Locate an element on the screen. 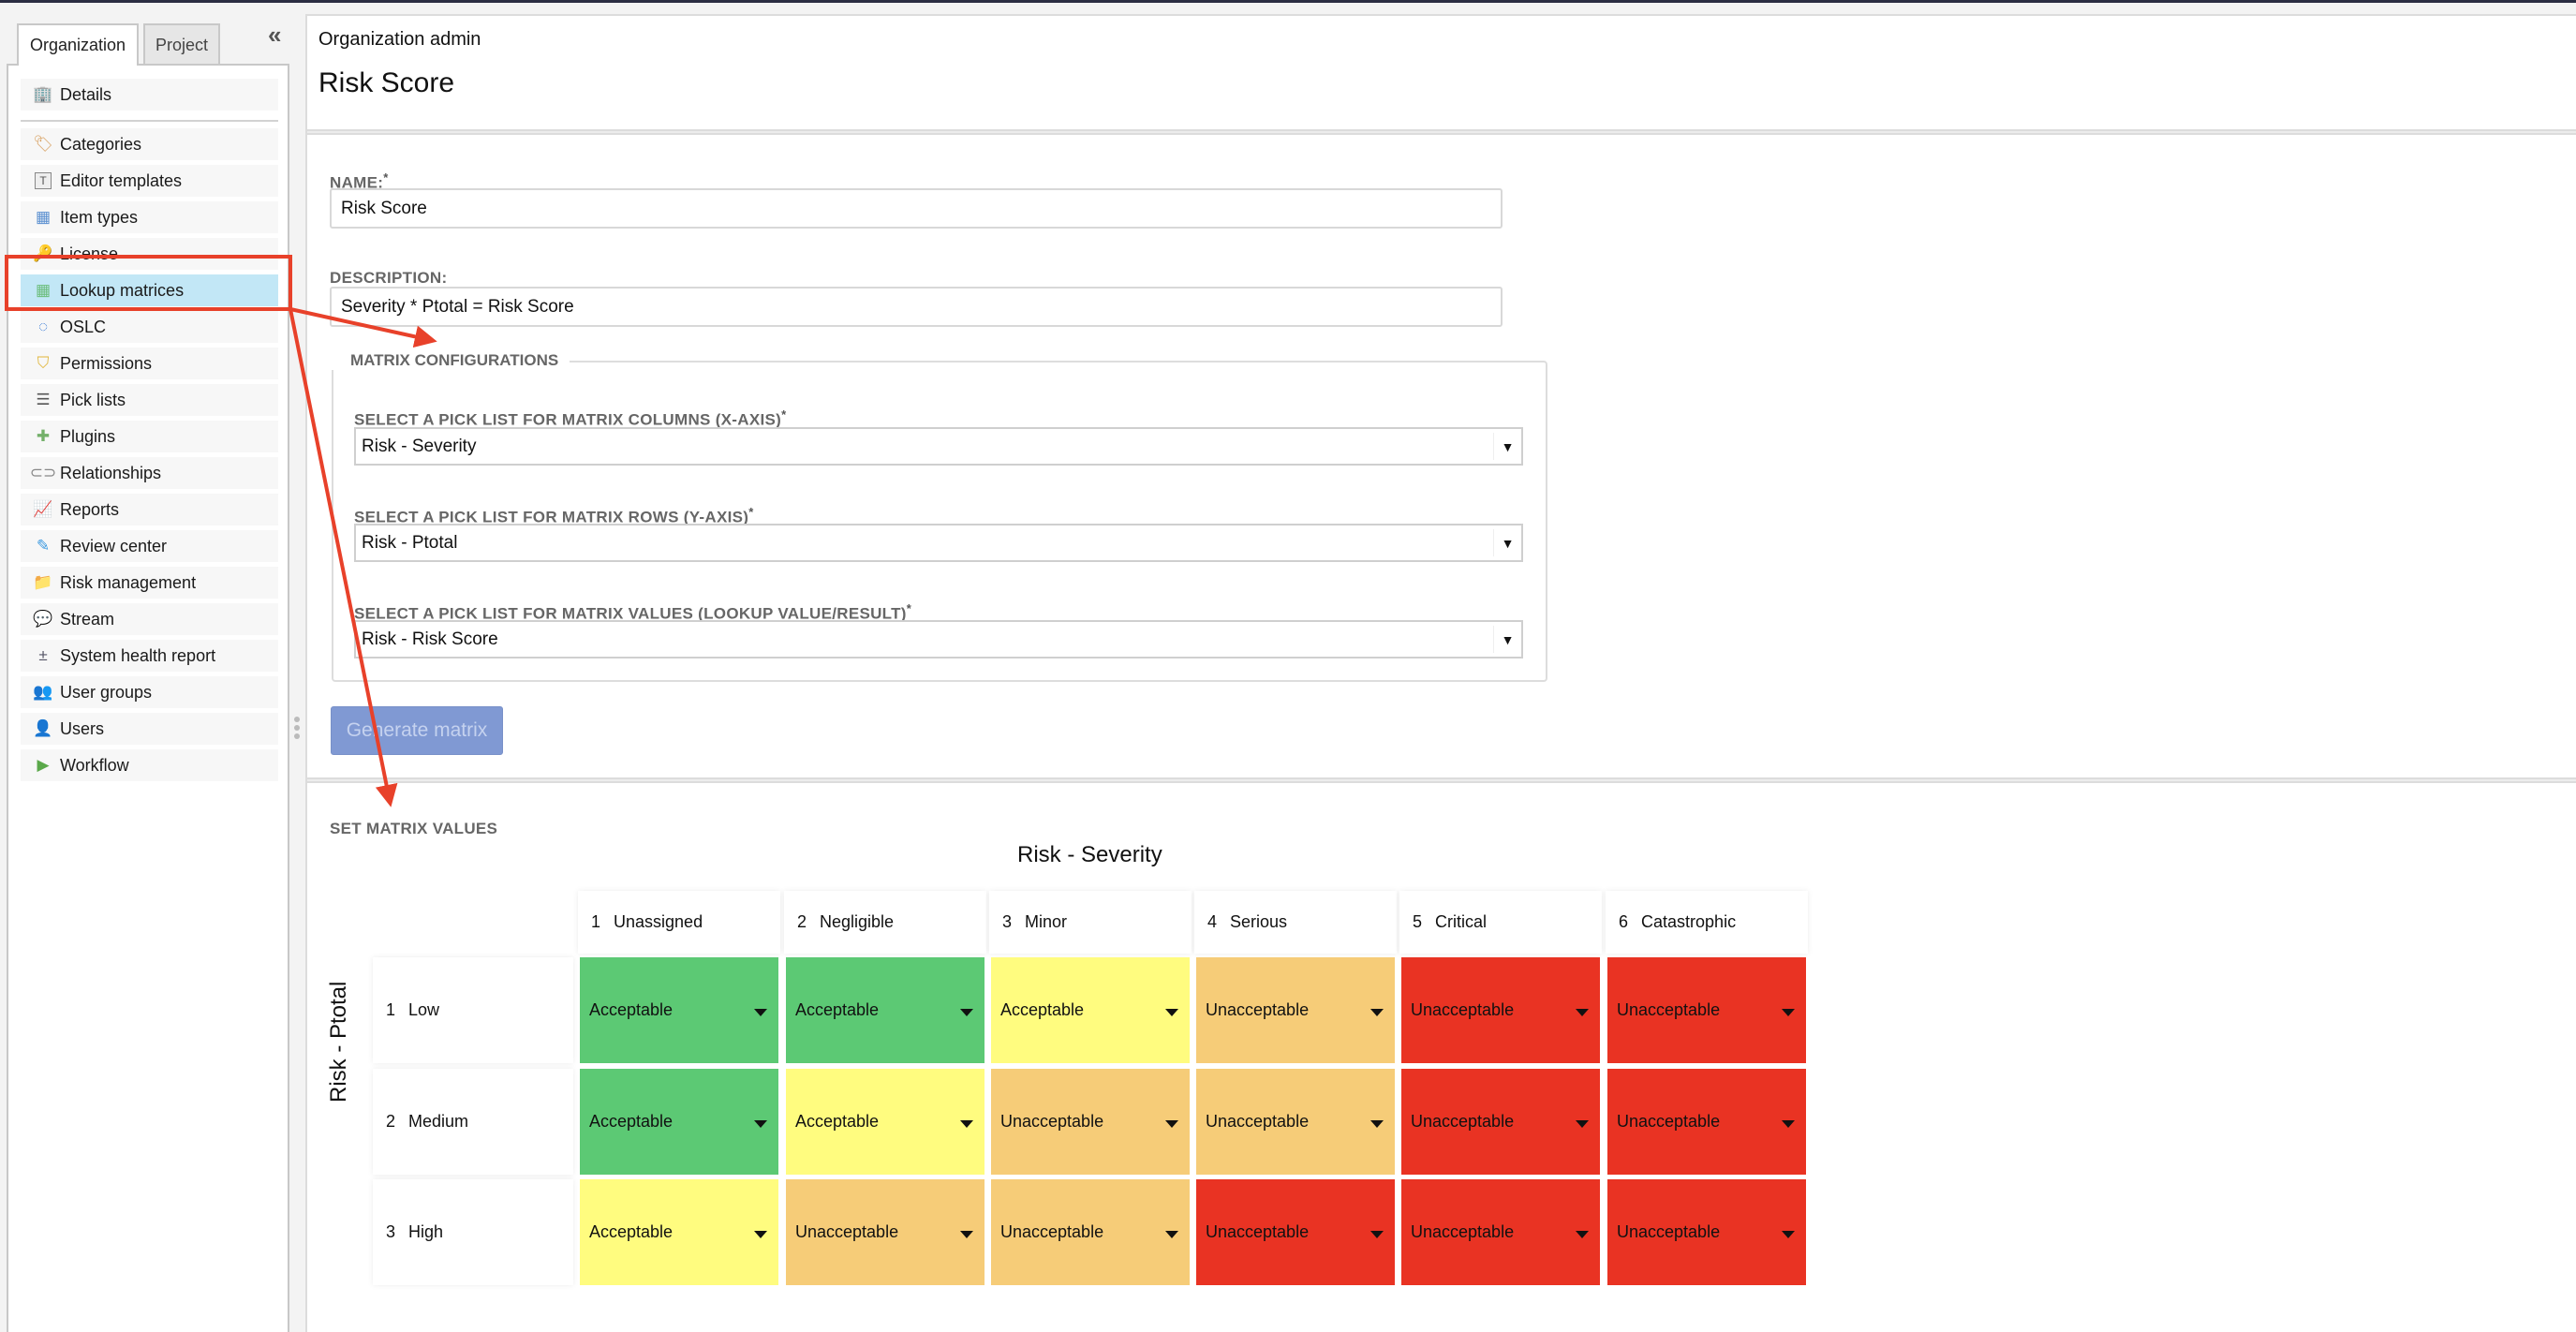 This screenshot has width=2576, height=1332. sidebar-item-label: License is located at coordinates (89, 253).